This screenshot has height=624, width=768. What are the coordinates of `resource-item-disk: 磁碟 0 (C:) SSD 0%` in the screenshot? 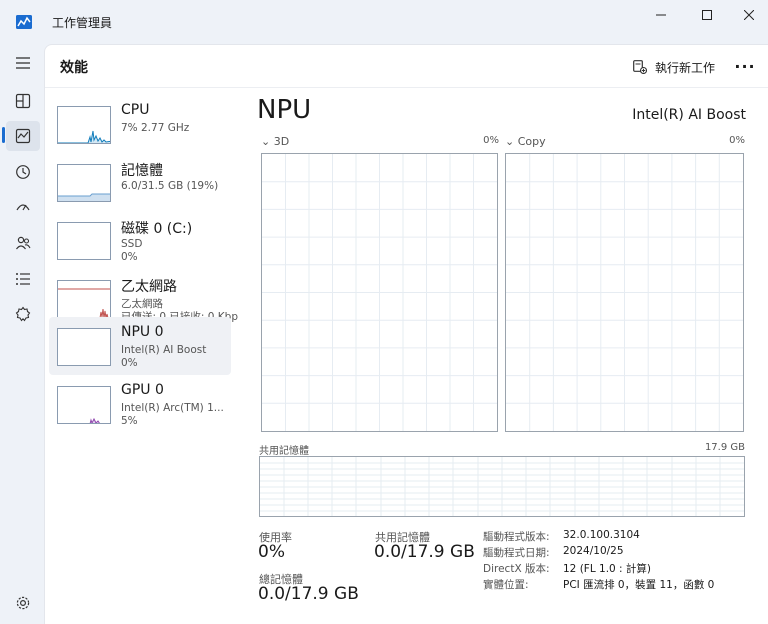 It's located at (140, 240).